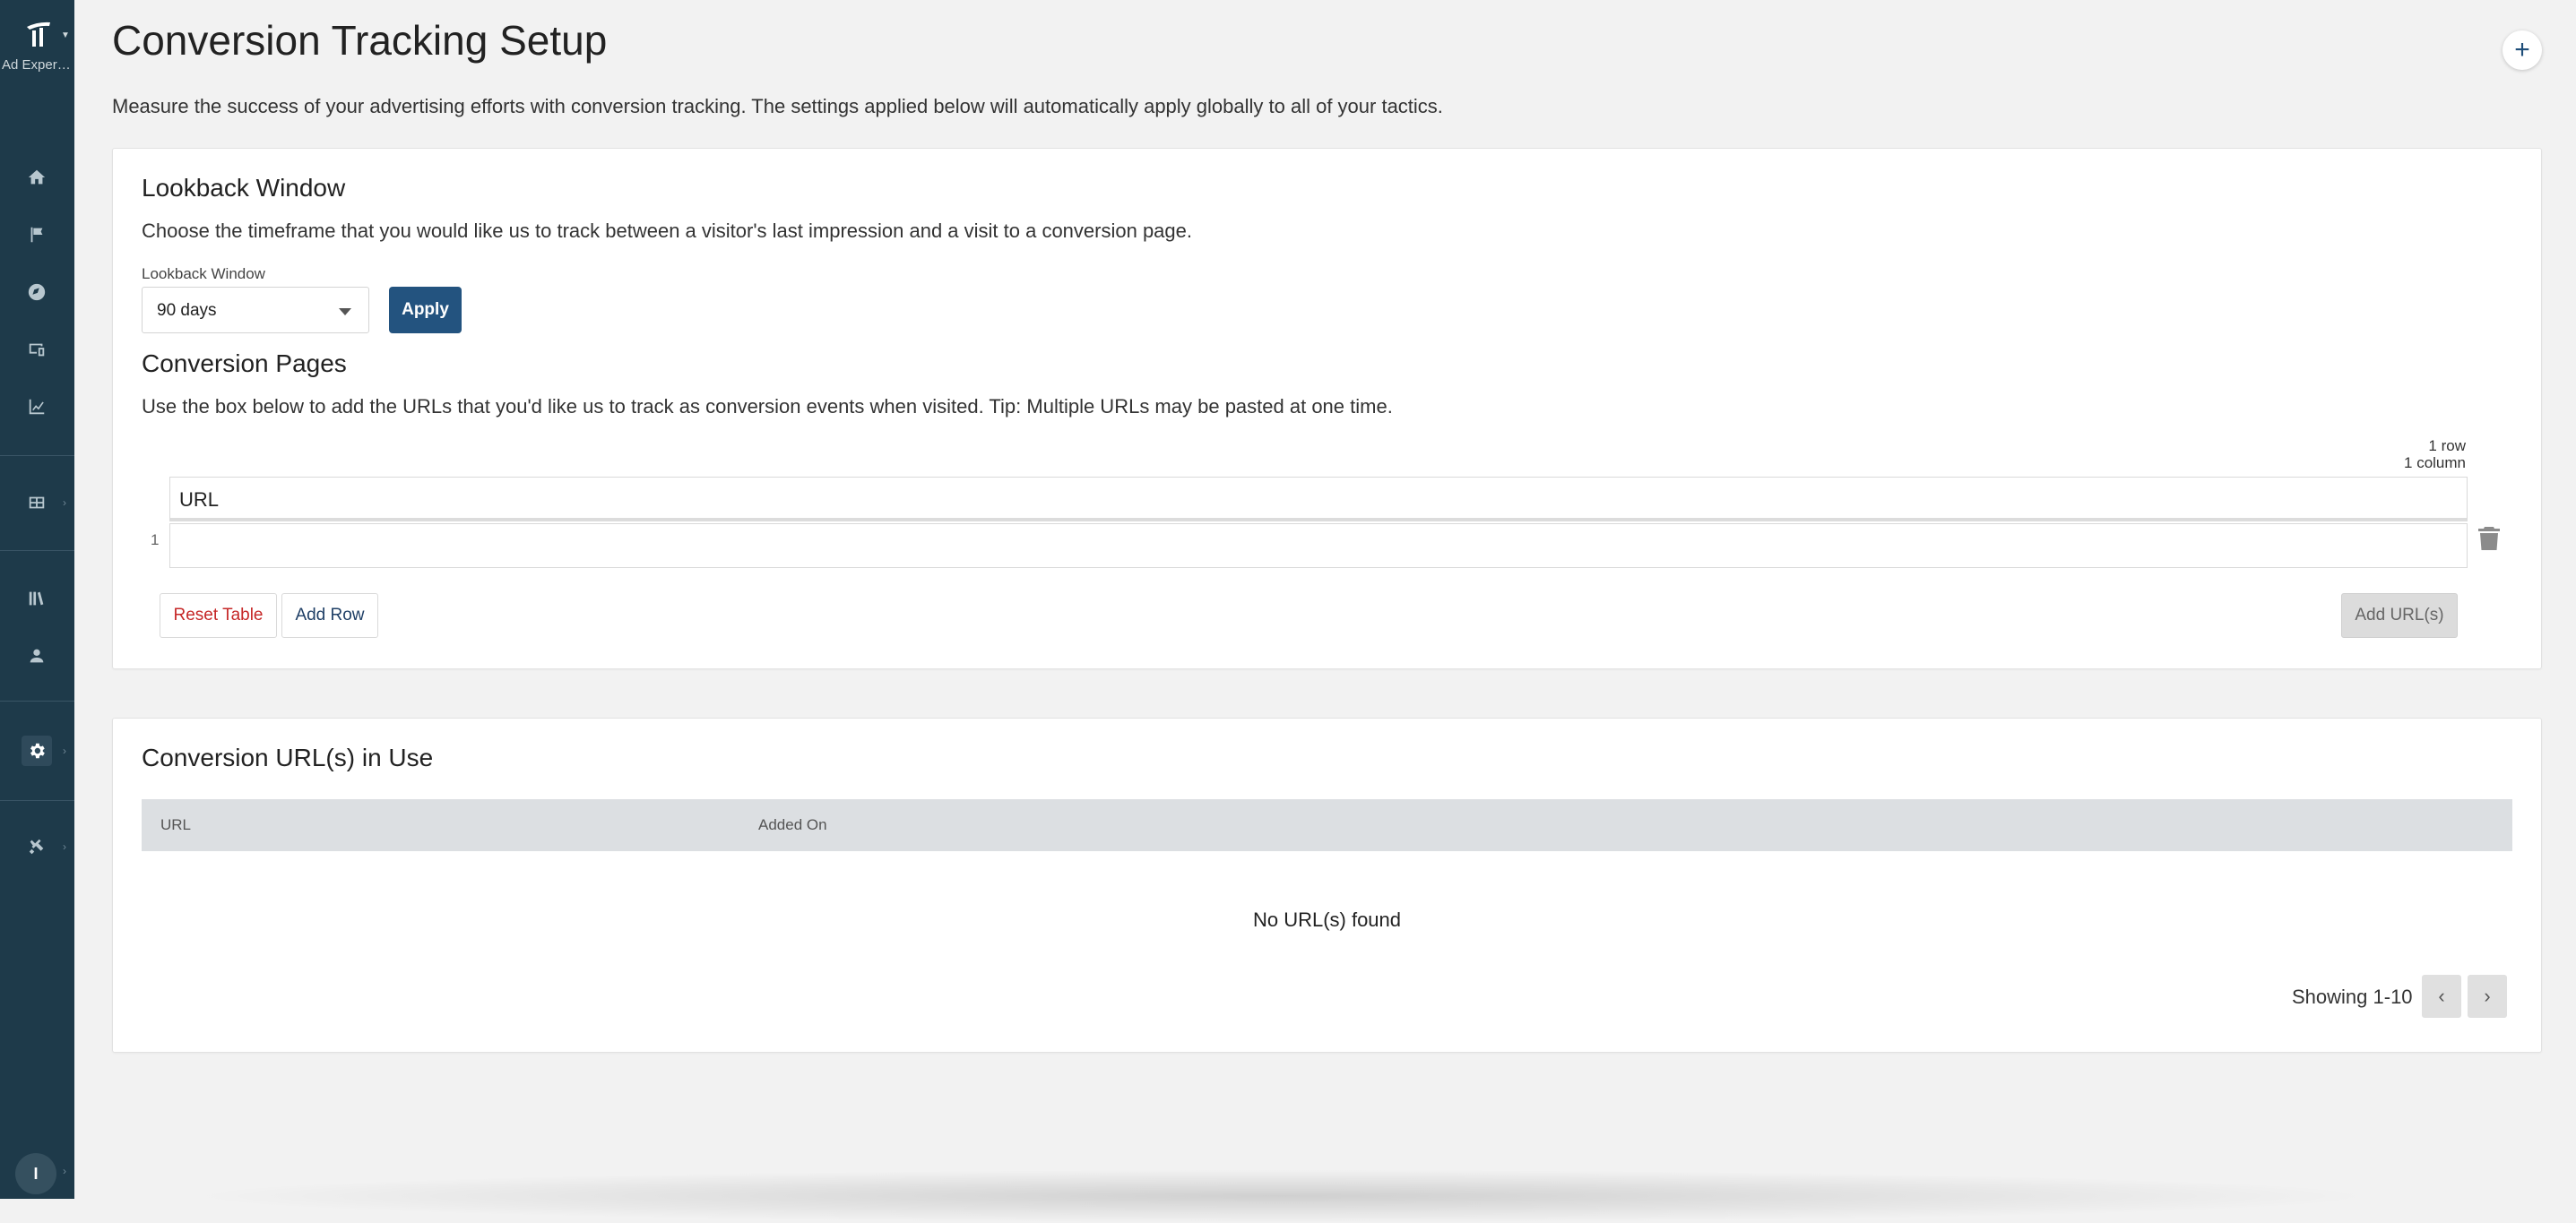  Describe the element at coordinates (1318, 545) in the screenshot. I see `url-cell-input` at that location.